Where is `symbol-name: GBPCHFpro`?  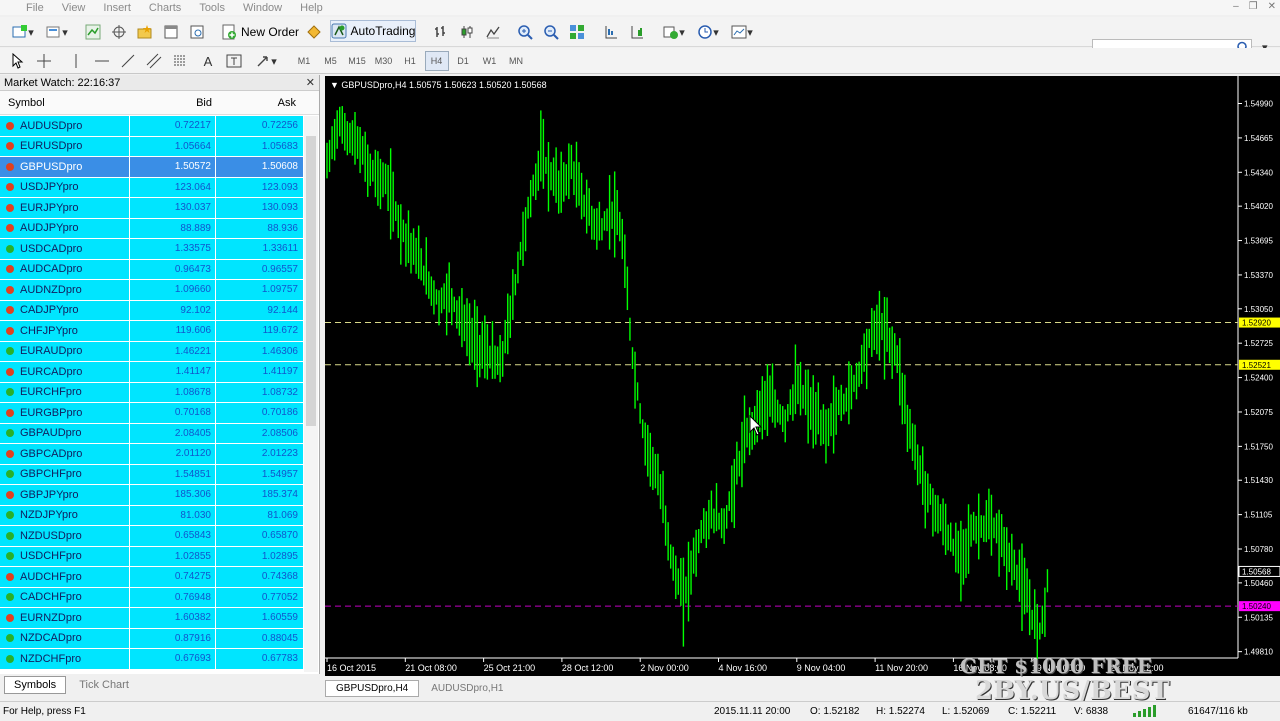 symbol-name: GBPCHFpro is located at coordinates (51, 474).